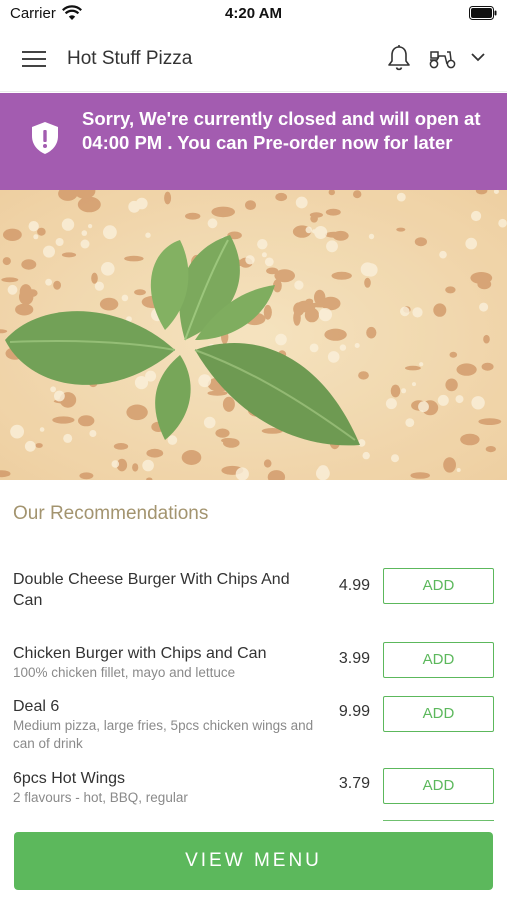  I want to click on item-price: 3.99, so click(354, 658).